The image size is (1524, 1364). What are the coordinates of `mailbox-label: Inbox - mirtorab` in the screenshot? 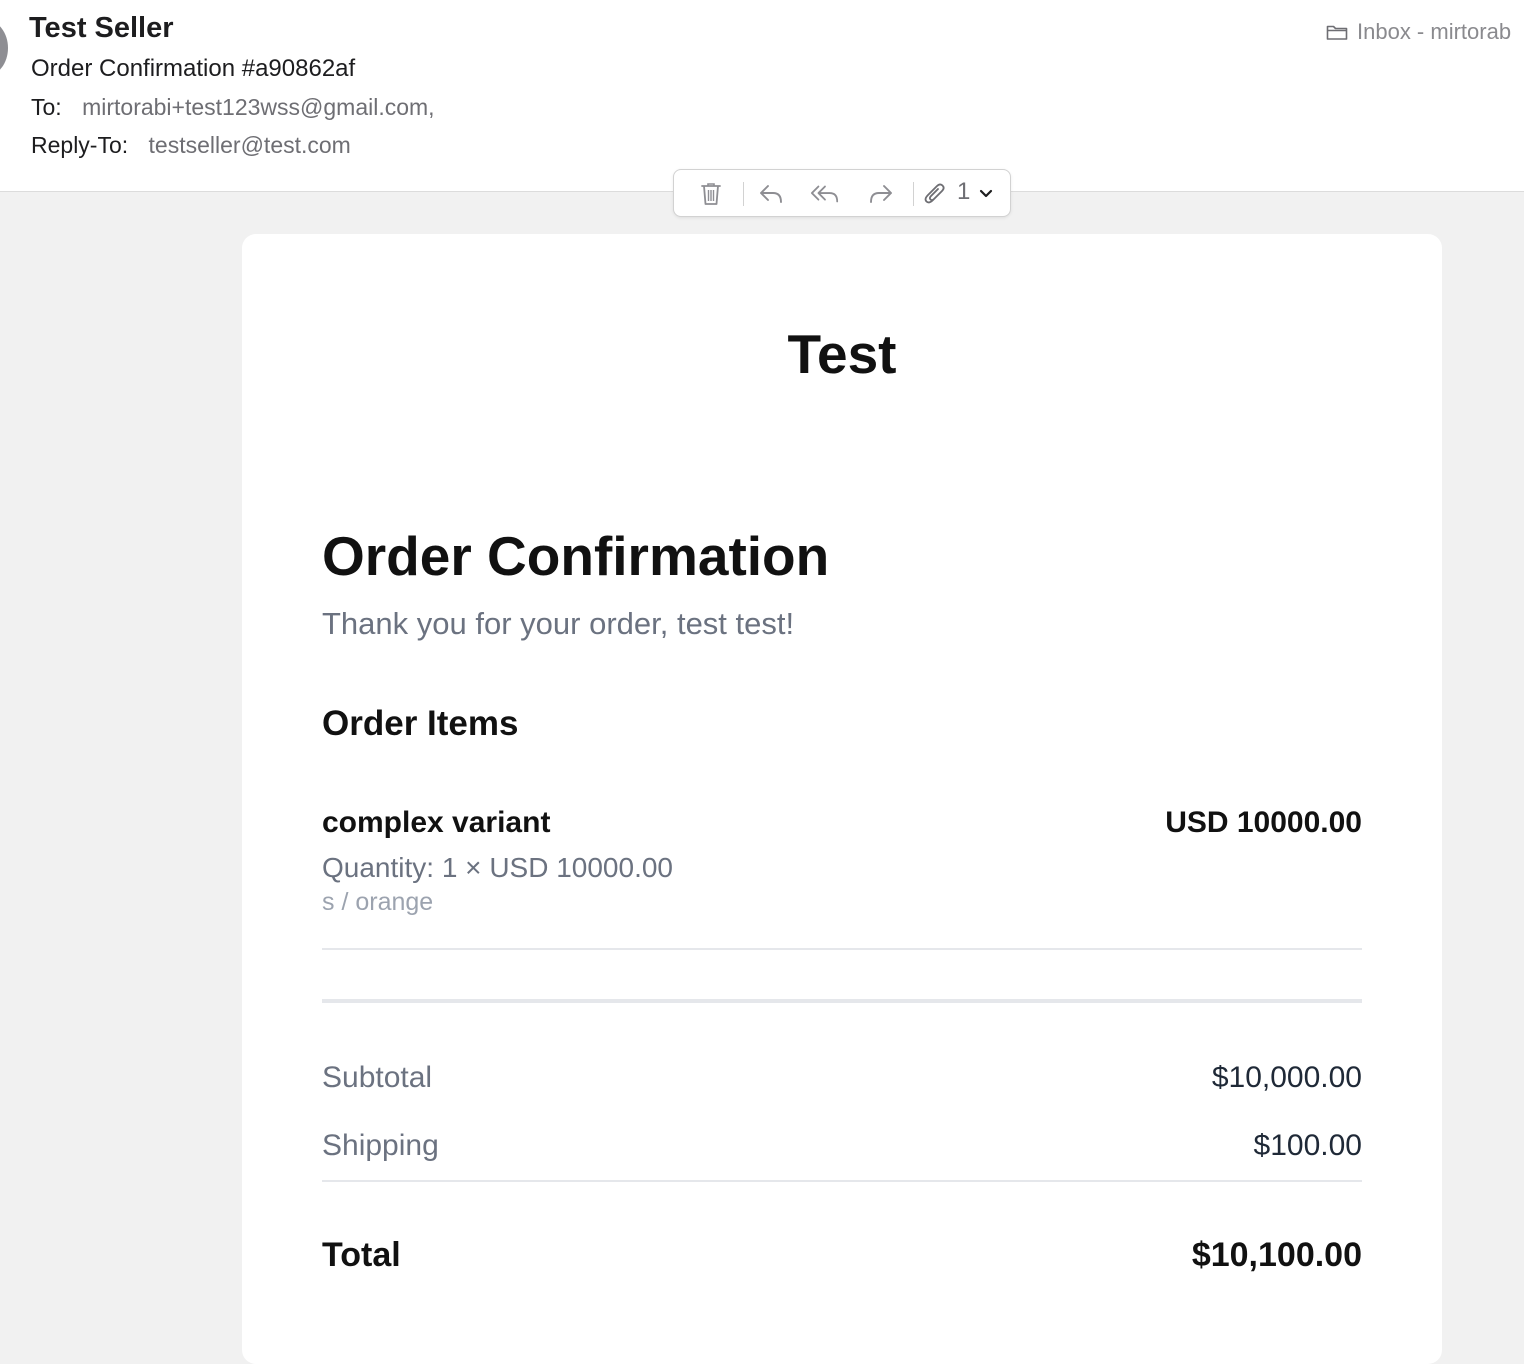 It's located at (1434, 31).